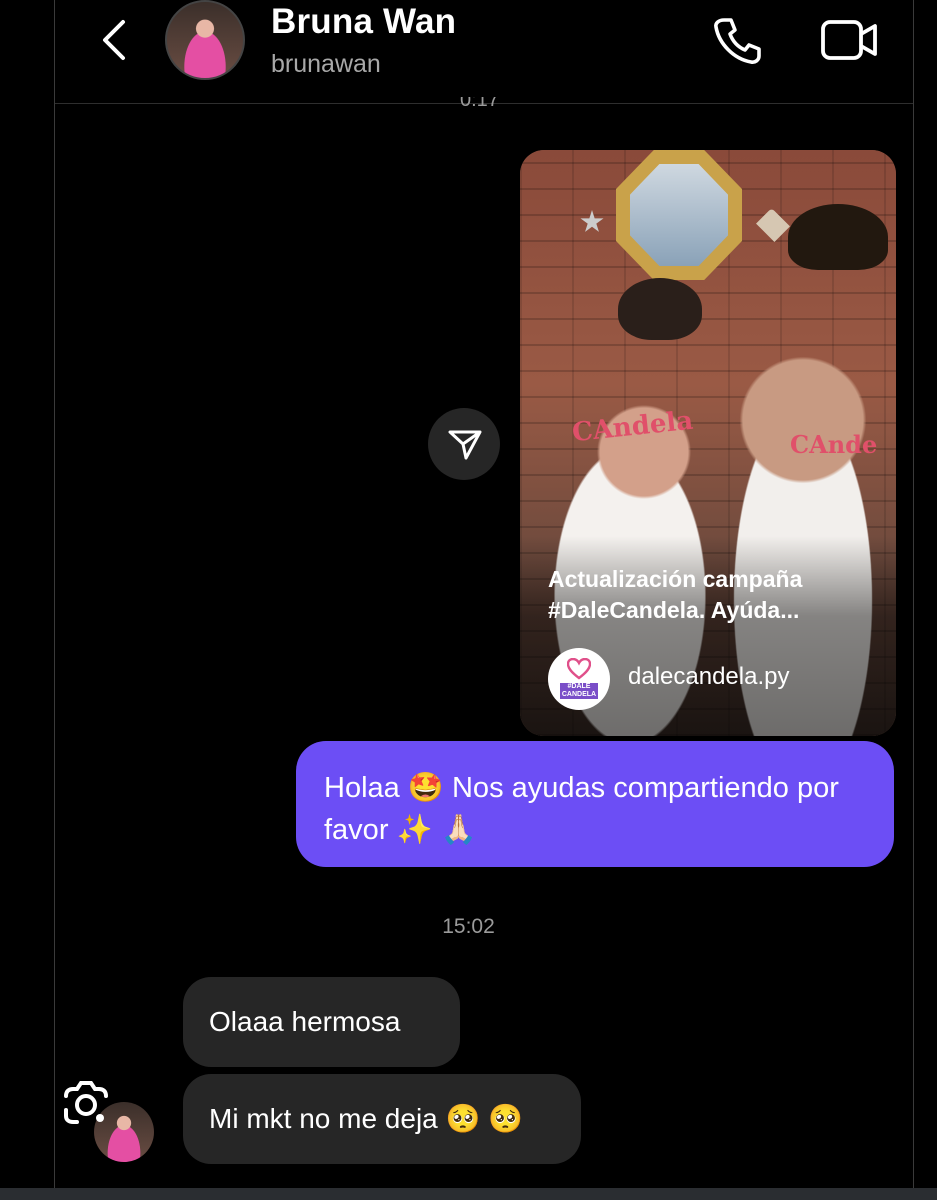  Describe the element at coordinates (326, 64) in the screenshot. I see `contact-username: brunawan` at that location.